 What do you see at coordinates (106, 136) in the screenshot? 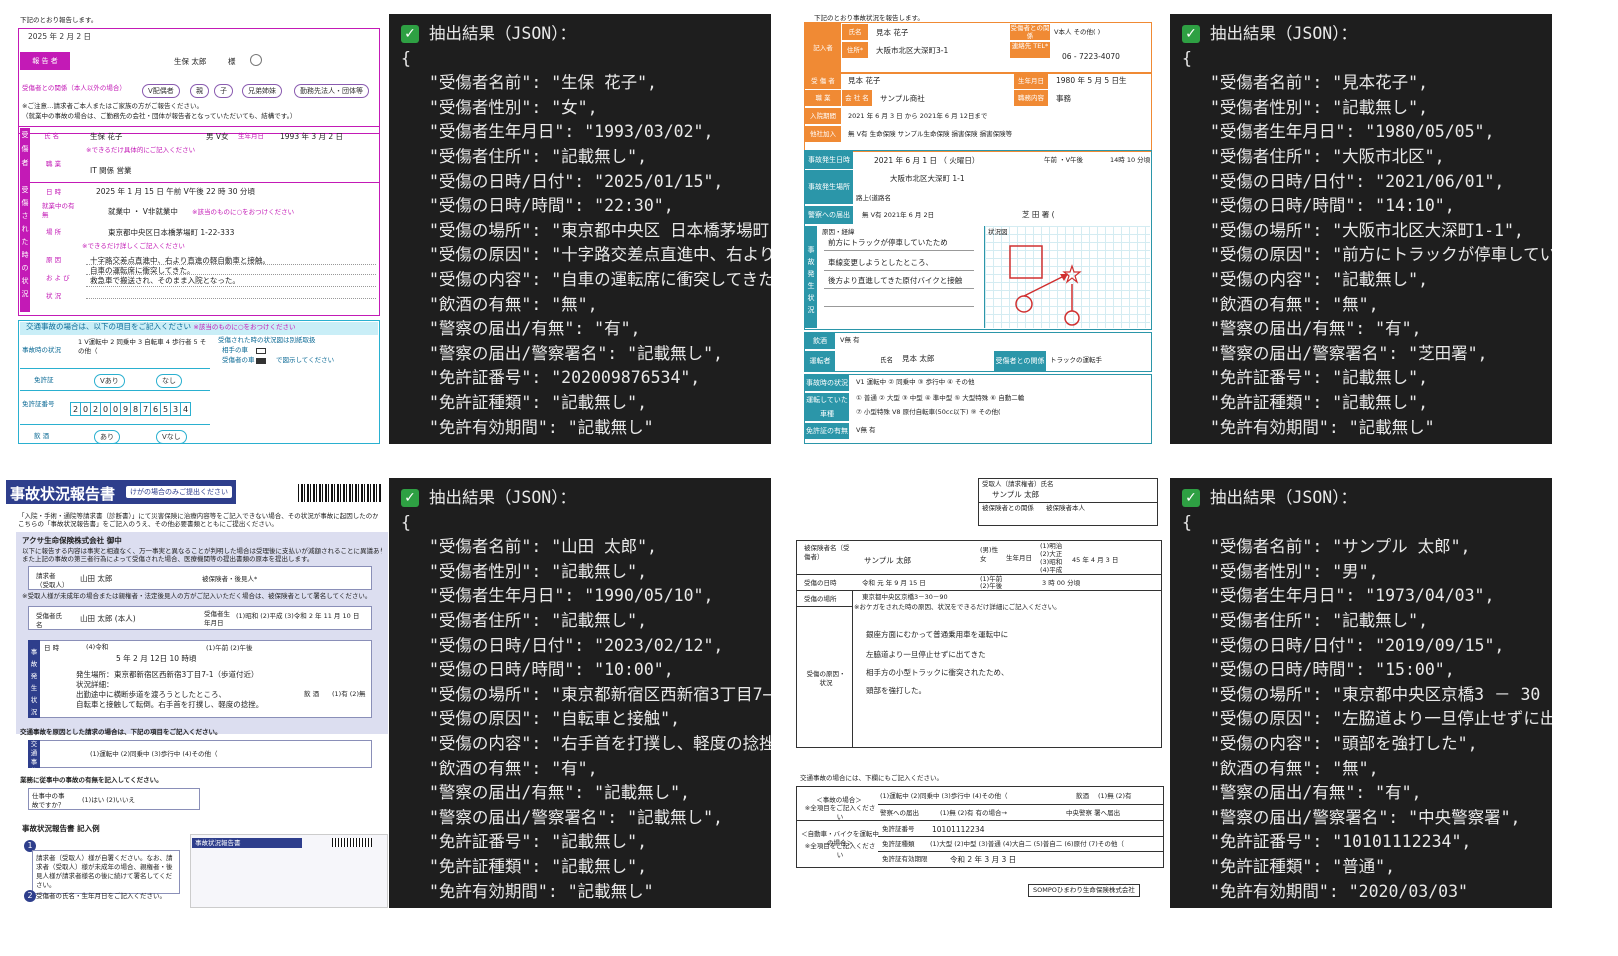
I see `name-value: 生保 花子` at bounding box center [106, 136].